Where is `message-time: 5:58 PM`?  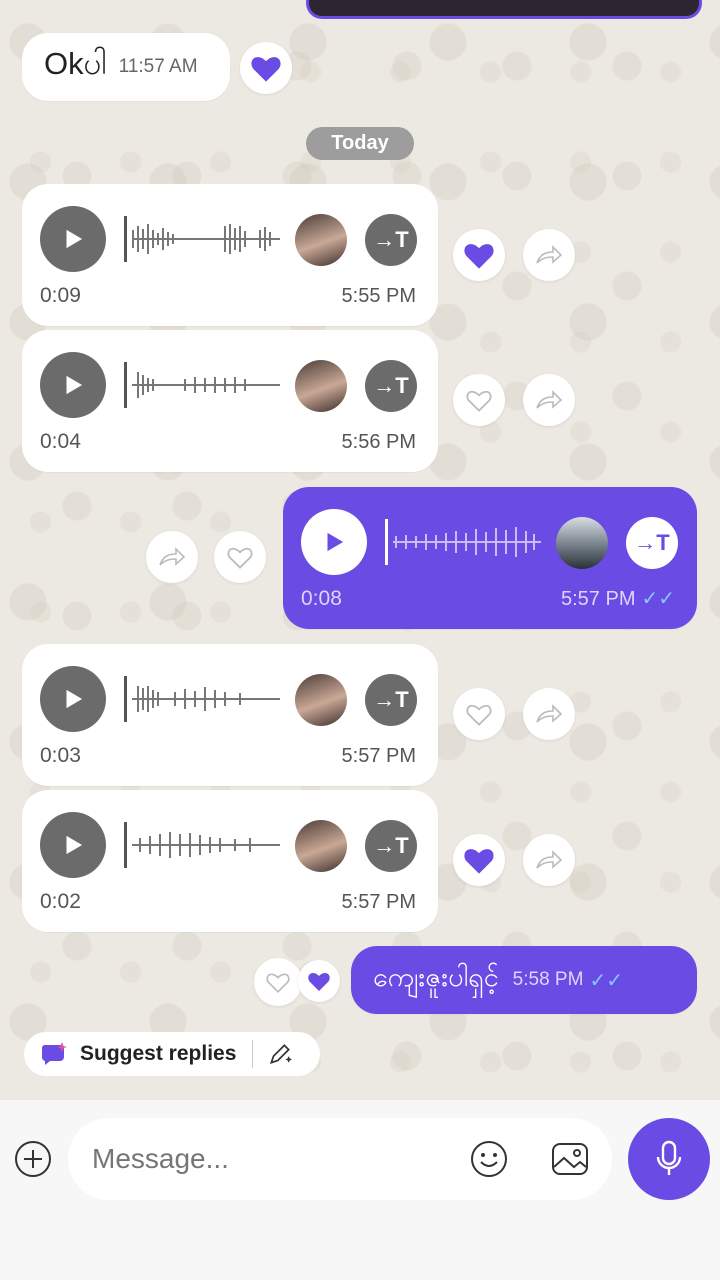
message-time: 5:58 PM is located at coordinates (548, 979).